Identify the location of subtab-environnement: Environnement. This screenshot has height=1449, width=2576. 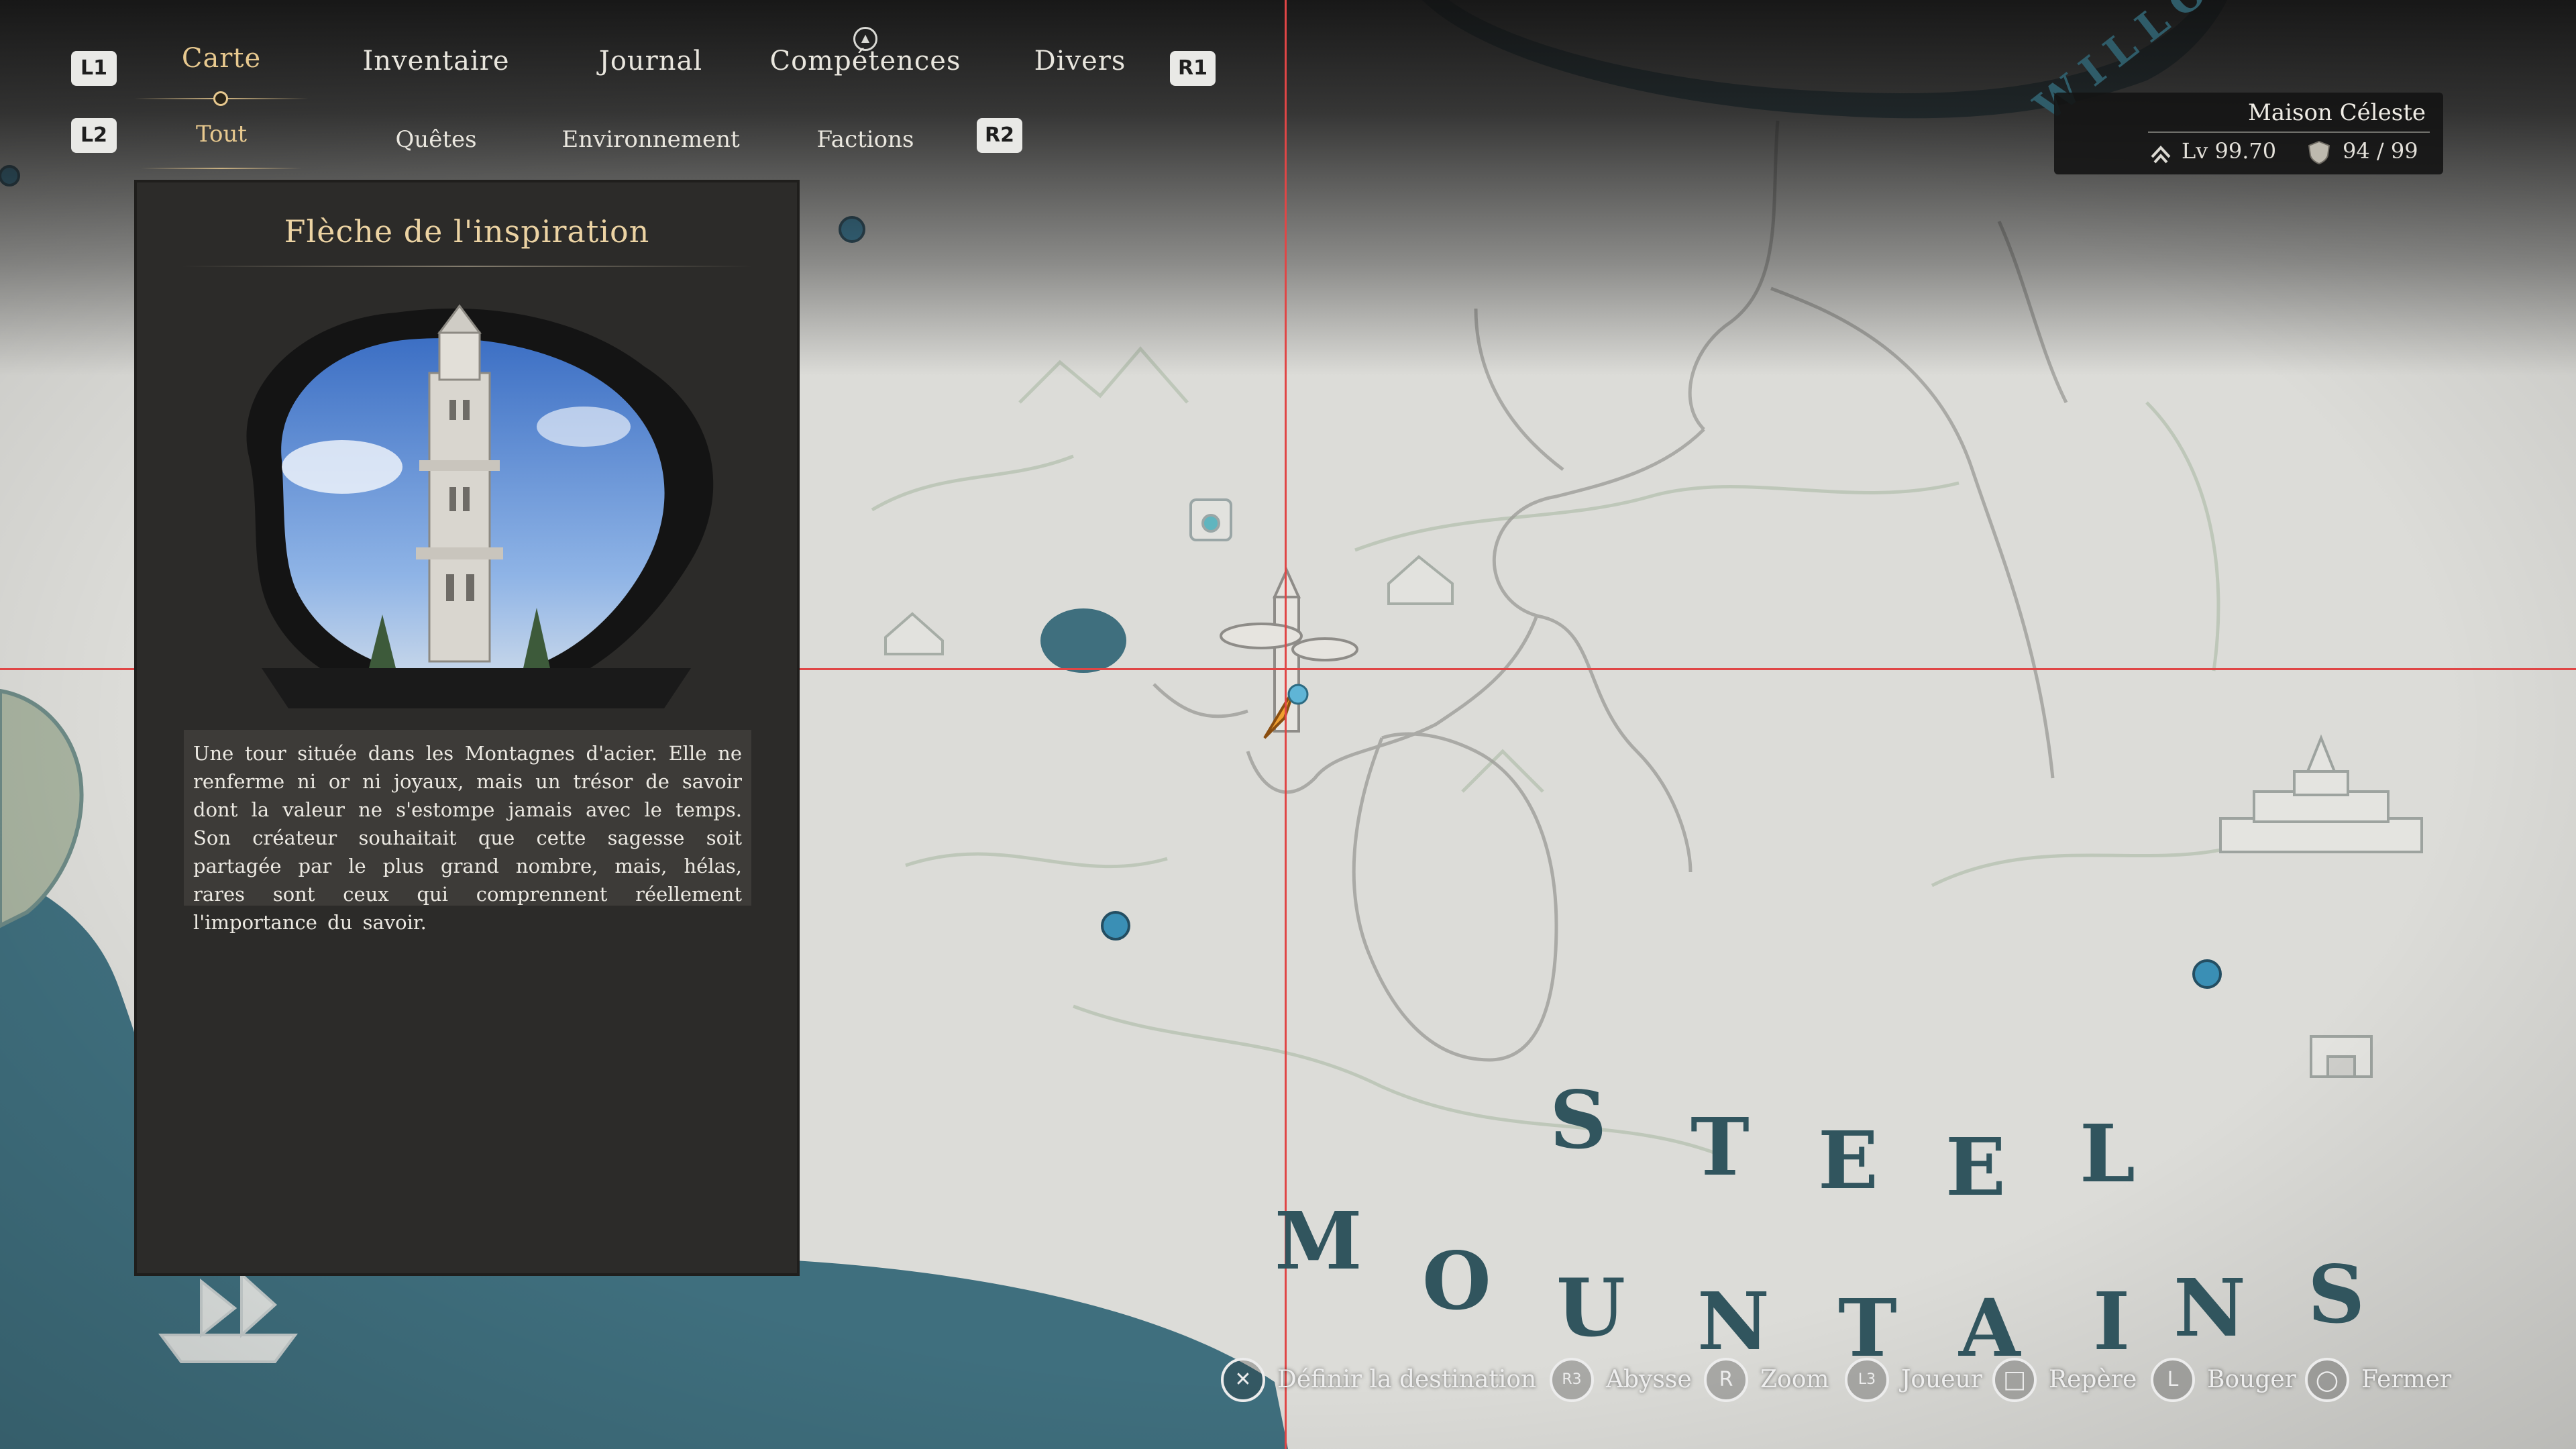
(650, 139).